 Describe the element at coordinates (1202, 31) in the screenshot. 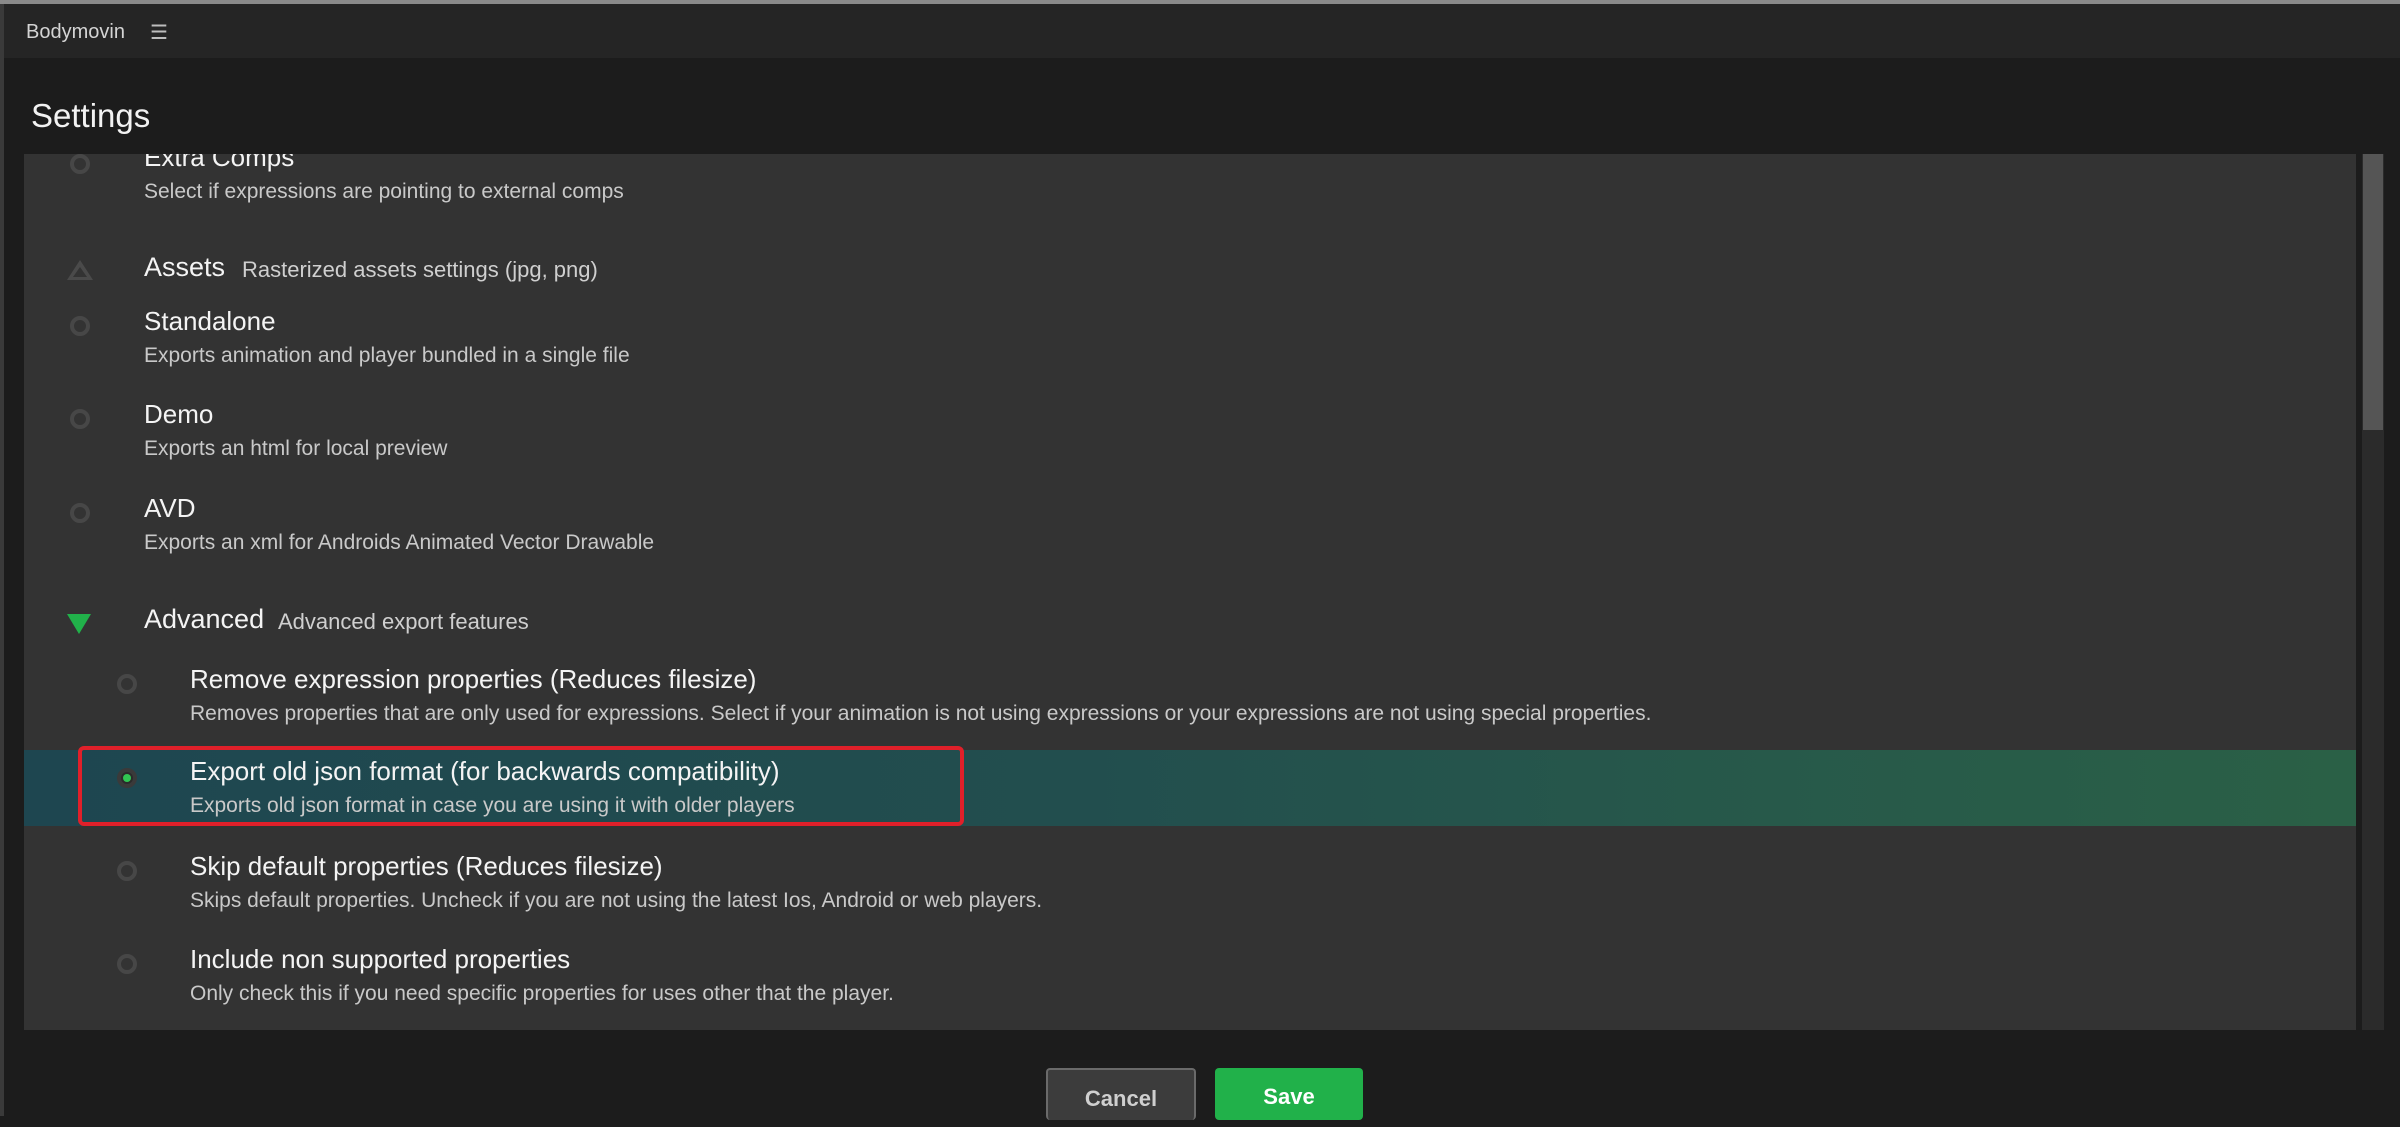

I see `title-bar: Bodymovin ☰` at that location.